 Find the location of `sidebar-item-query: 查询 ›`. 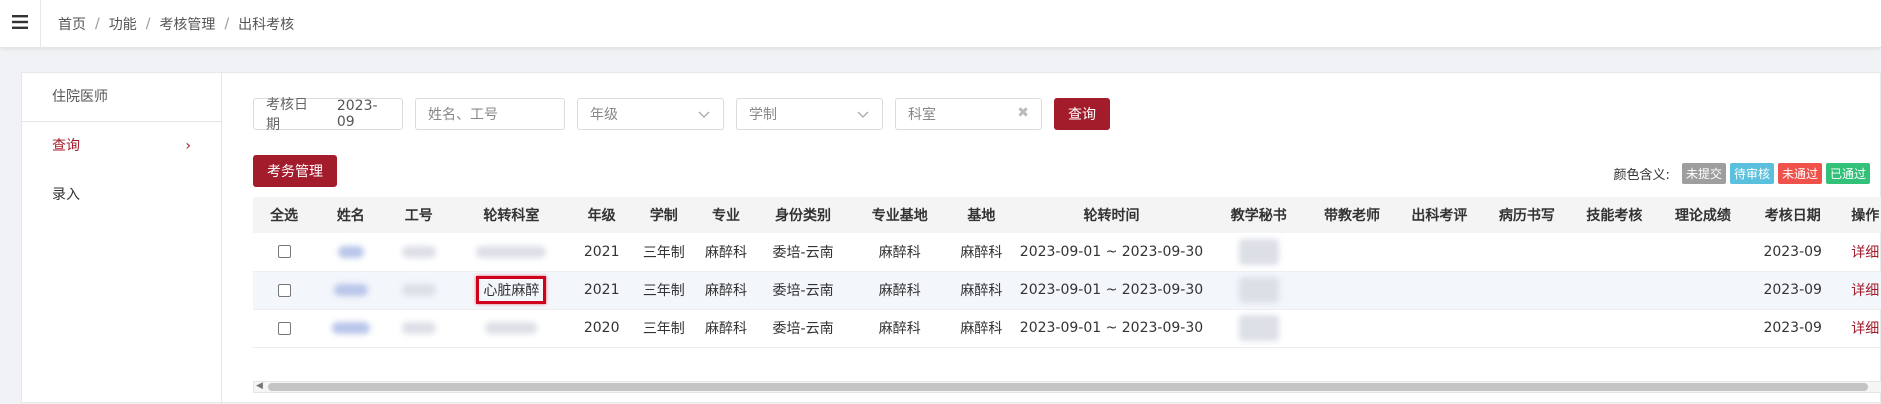

sidebar-item-query: 查询 › is located at coordinates (121, 146).